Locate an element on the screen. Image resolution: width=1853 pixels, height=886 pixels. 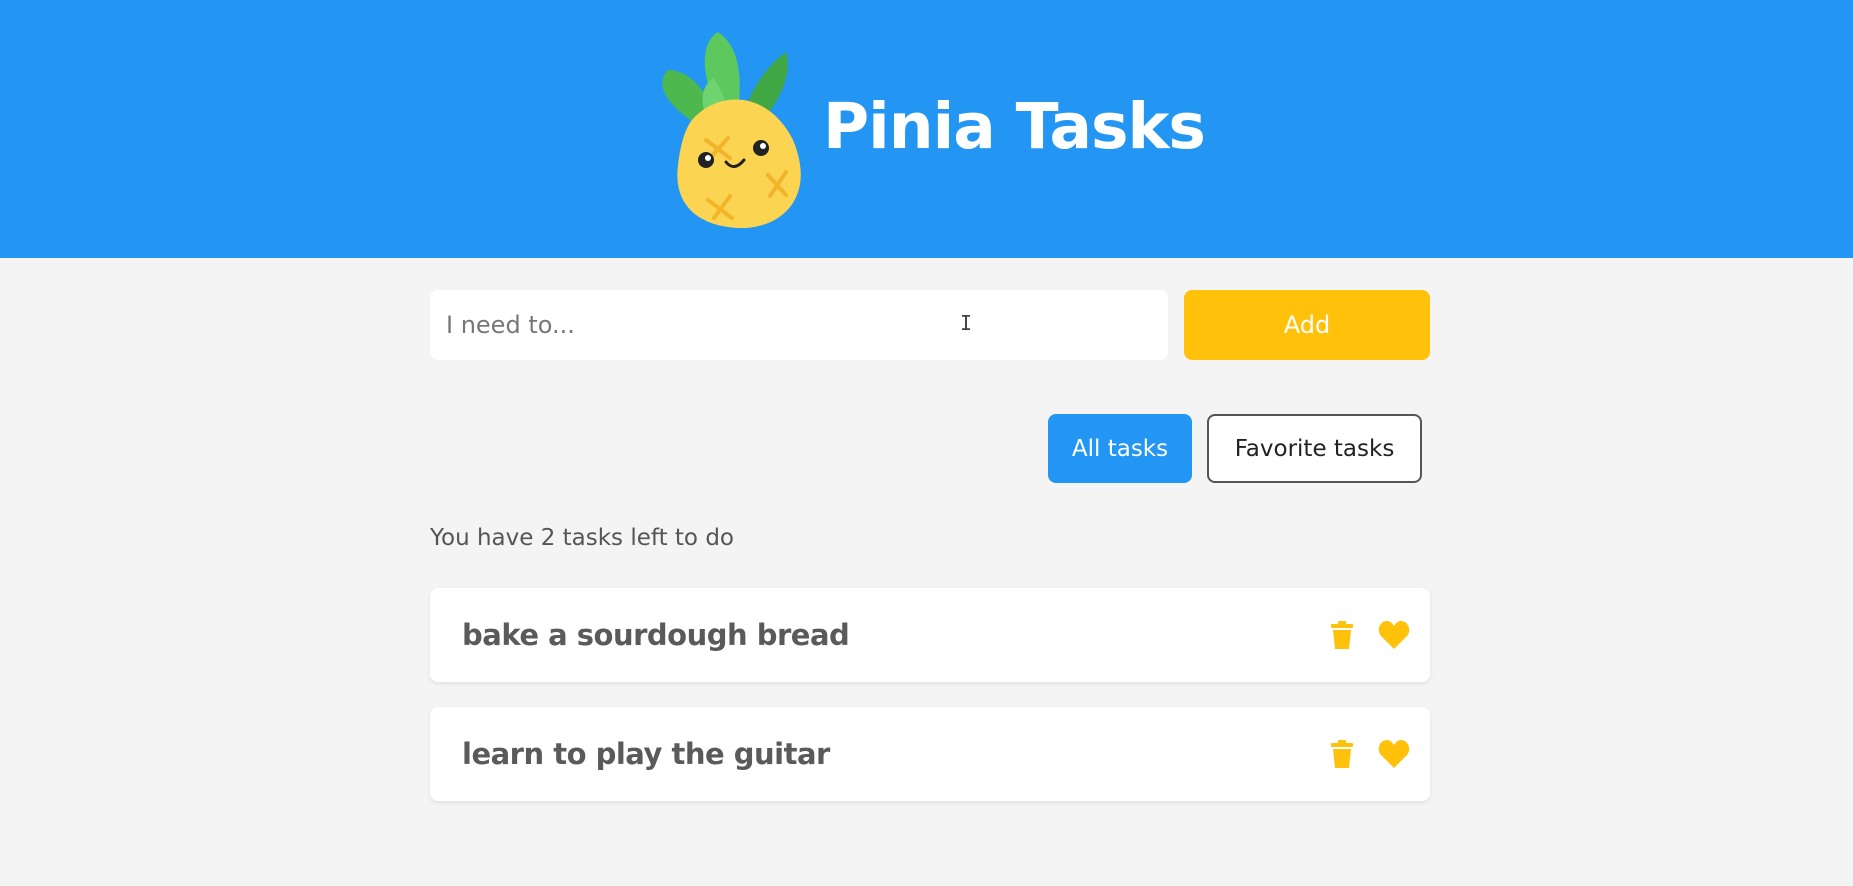
favorite-tasks-filter-button: Favorite tasks is located at coordinates (1314, 448).